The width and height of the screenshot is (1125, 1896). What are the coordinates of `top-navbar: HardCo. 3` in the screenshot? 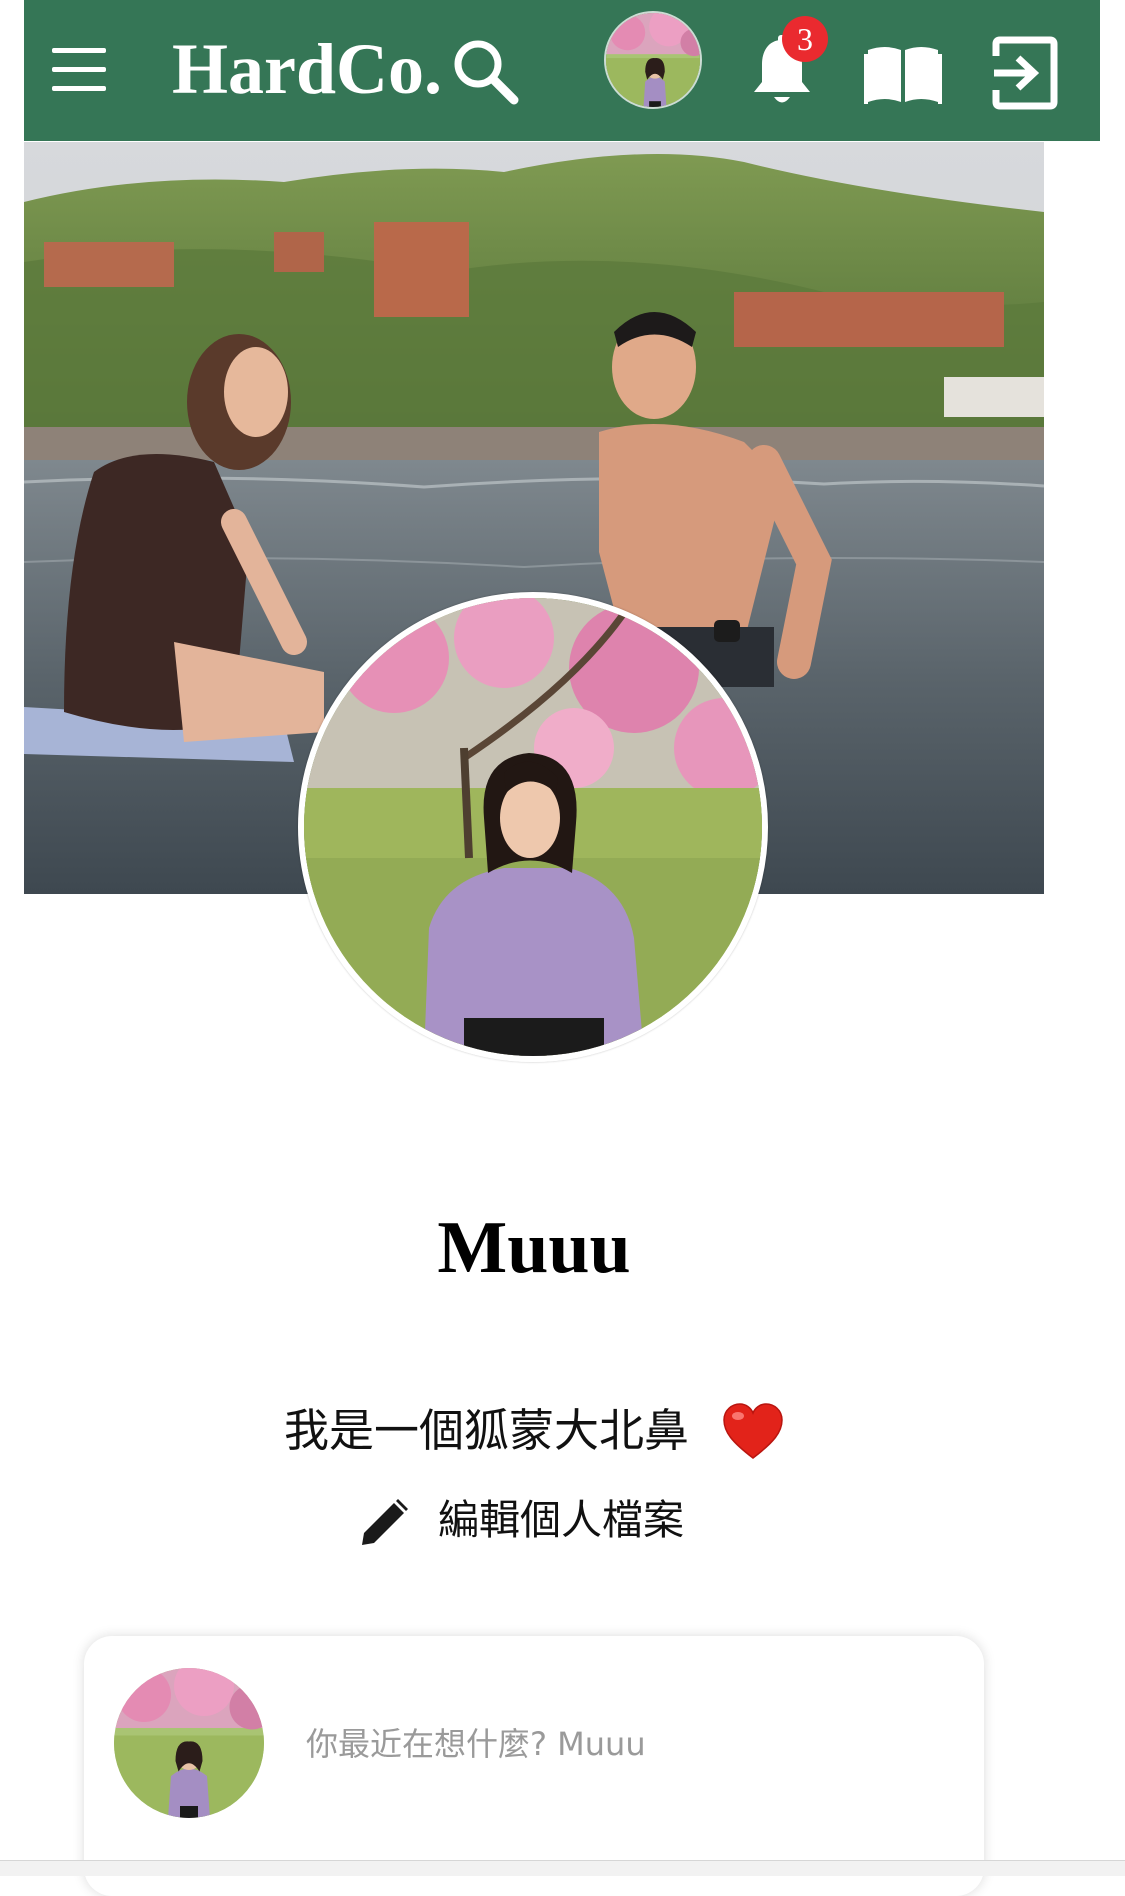 It's located at (562, 70).